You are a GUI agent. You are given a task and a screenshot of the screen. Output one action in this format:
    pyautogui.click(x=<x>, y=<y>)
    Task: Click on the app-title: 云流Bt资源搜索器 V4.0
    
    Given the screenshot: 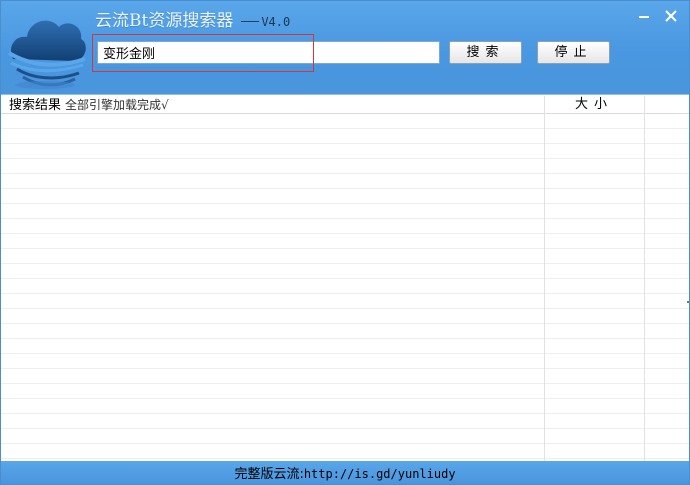 What is the action you would take?
    pyautogui.click(x=192, y=21)
    